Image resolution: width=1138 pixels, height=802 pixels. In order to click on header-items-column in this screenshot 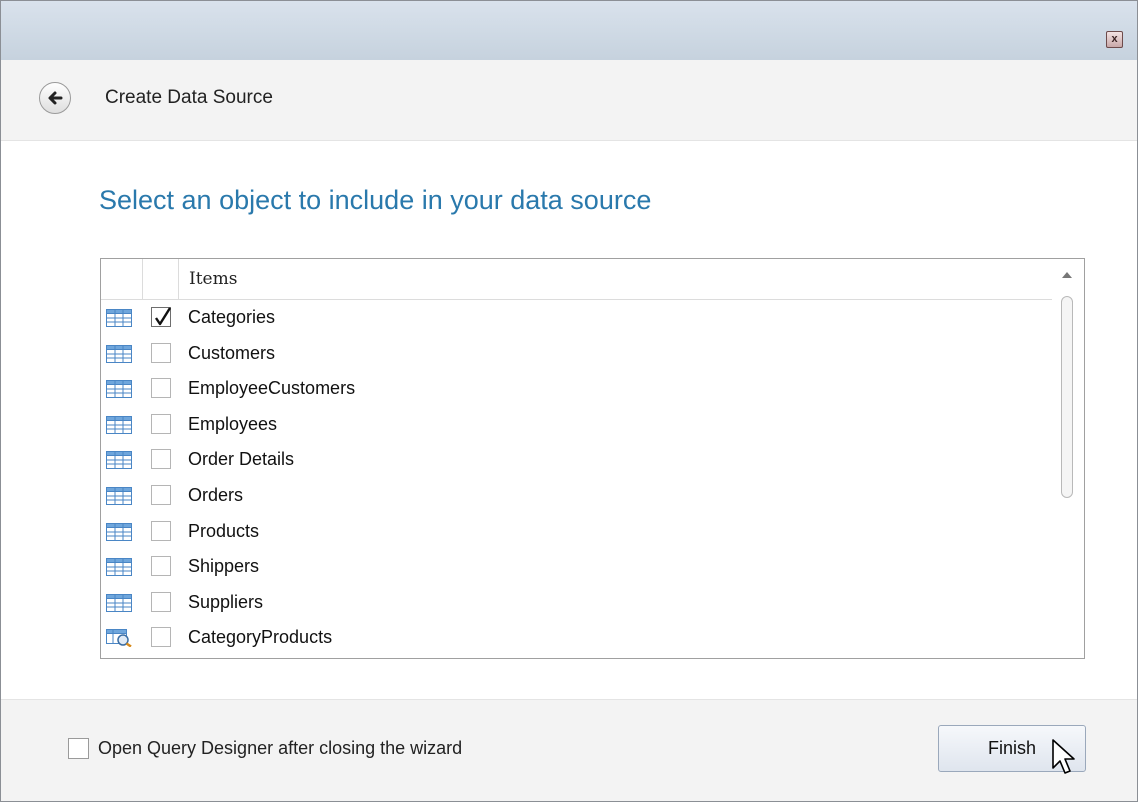, I will do `click(615, 279)`.